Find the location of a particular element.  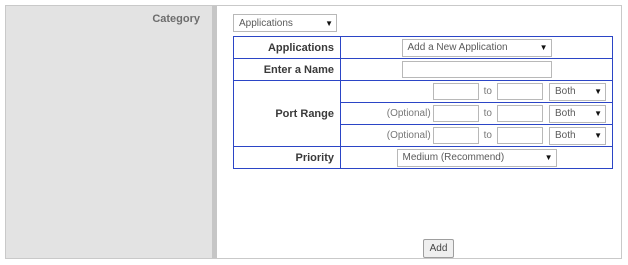

priority-select: Medium (Recommend) ▼ is located at coordinates (476, 157).